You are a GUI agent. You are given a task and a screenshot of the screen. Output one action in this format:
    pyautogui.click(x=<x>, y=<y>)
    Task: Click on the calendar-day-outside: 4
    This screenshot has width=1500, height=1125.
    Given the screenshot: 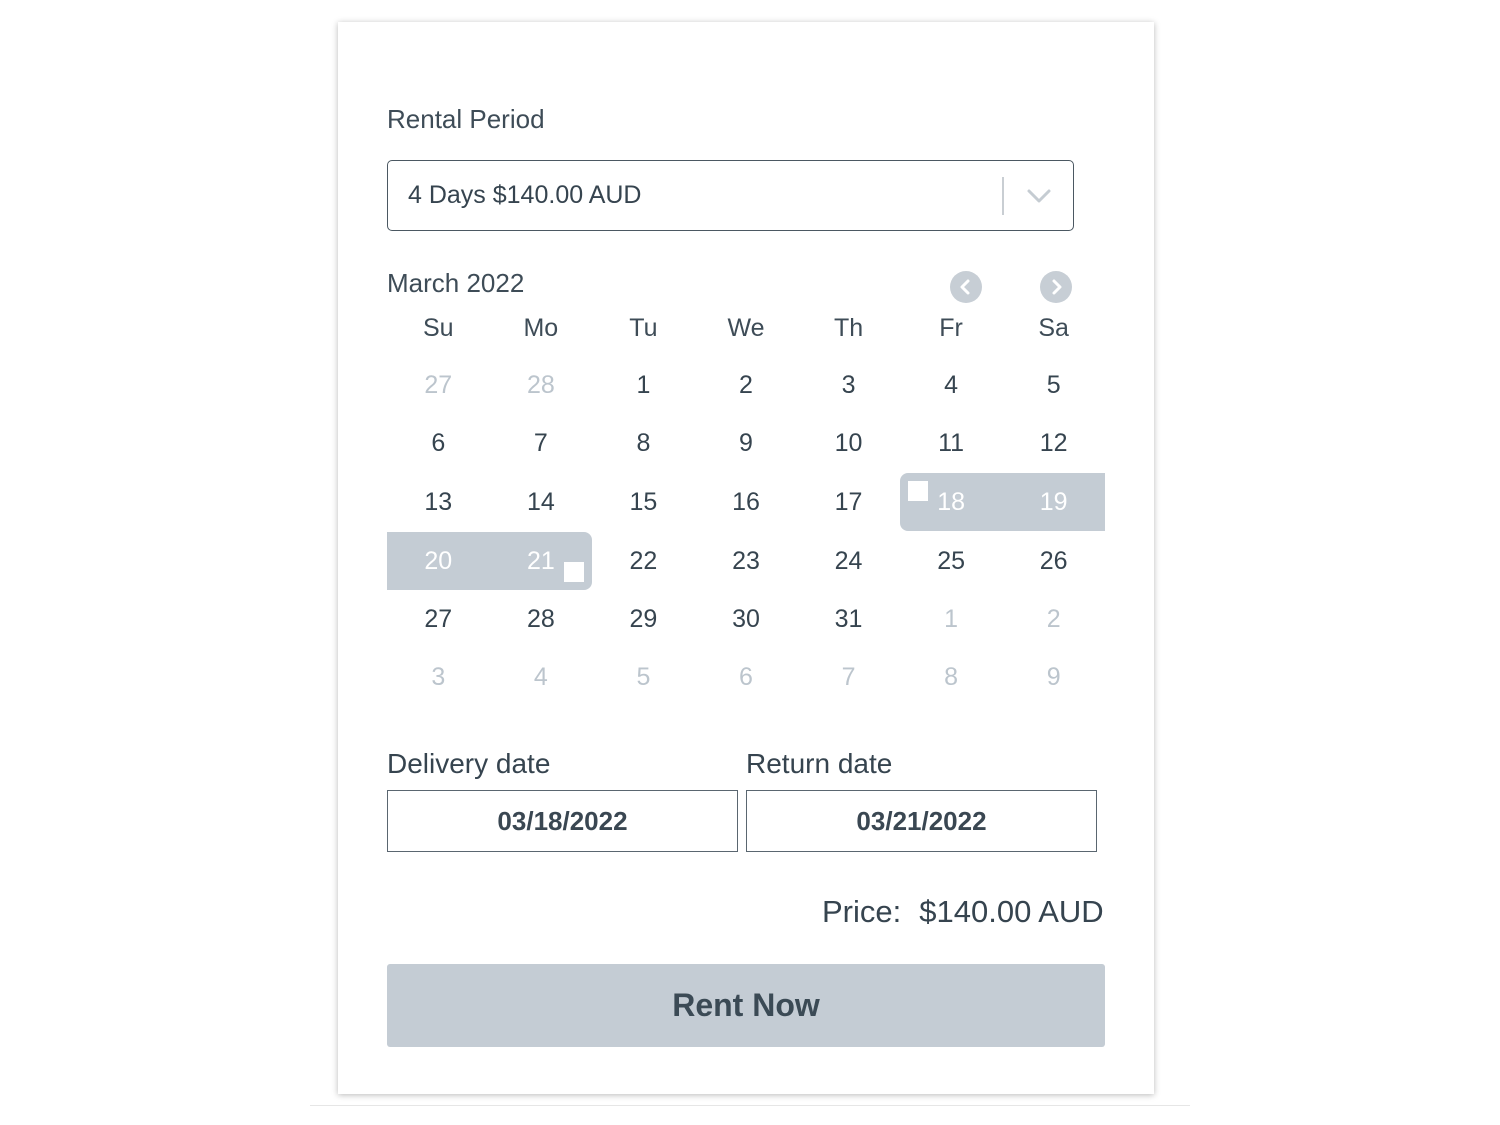 What is the action you would take?
    pyautogui.click(x=541, y=677)
    